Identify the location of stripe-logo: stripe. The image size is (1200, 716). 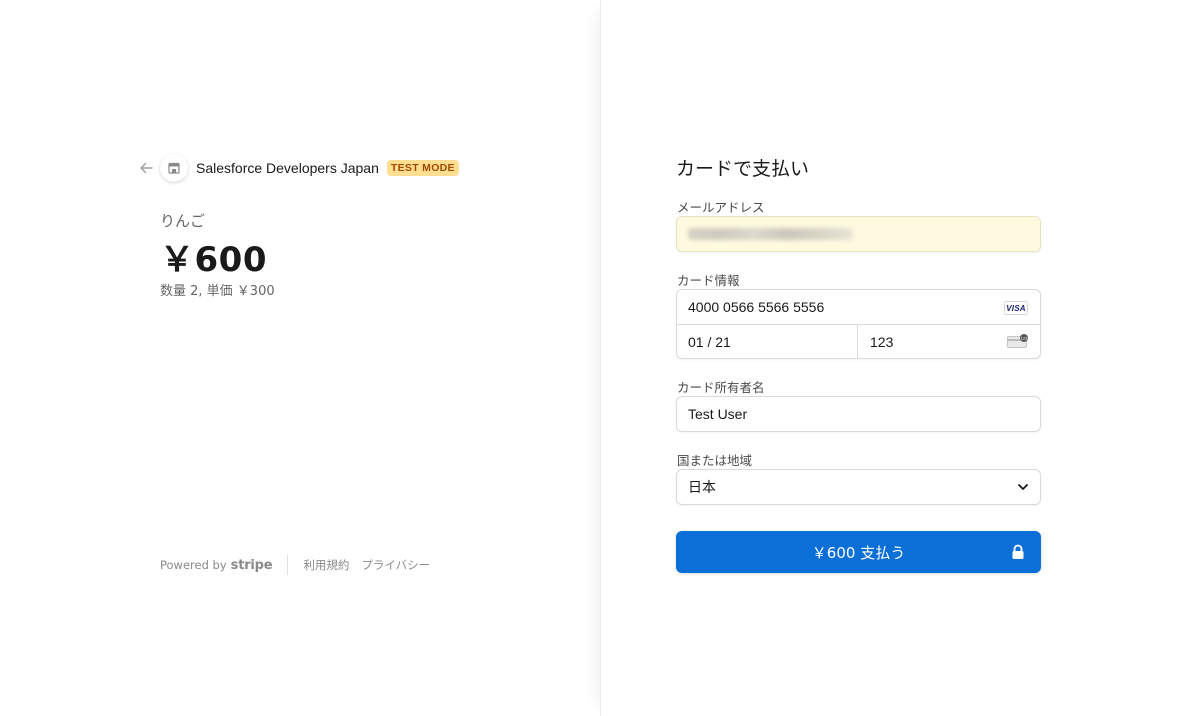
(251, 565).